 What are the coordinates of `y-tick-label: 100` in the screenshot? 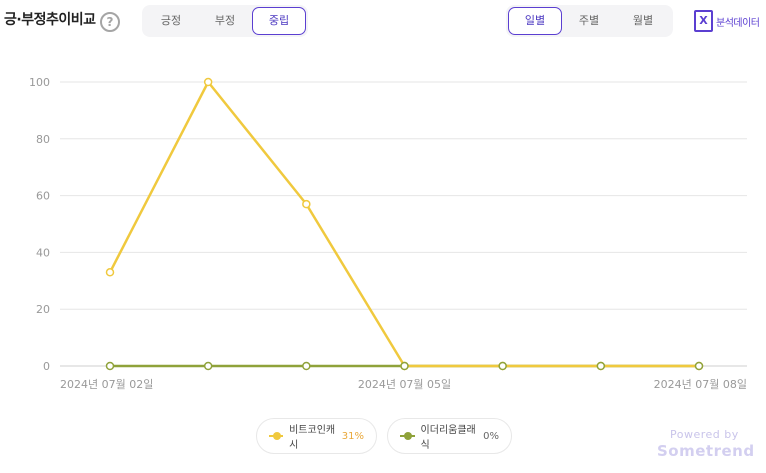 It's located at (39, 82).